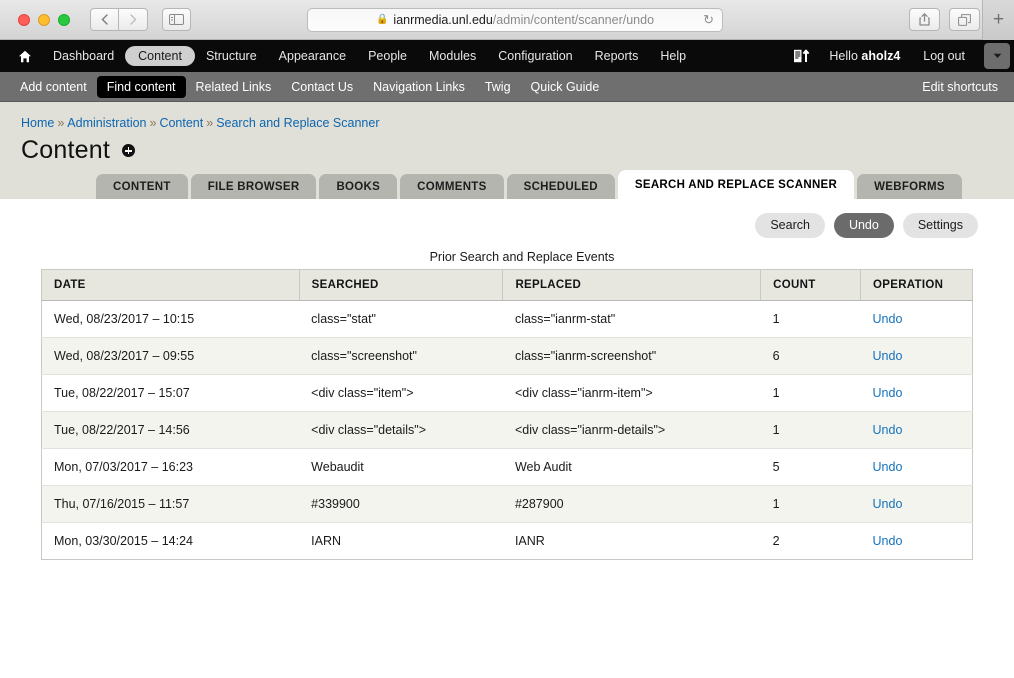  What do you see at coordinates (358, 186) in the screenshot?
I see `tab-books: BOOKS` at bounding box center [358, 186].